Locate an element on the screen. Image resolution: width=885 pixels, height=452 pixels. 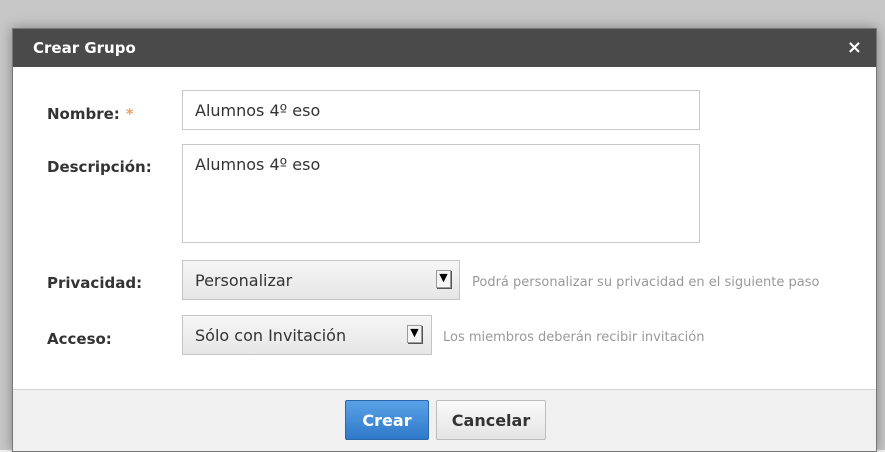
cancel-button: Cancelar is located at coordinates (491, 420).